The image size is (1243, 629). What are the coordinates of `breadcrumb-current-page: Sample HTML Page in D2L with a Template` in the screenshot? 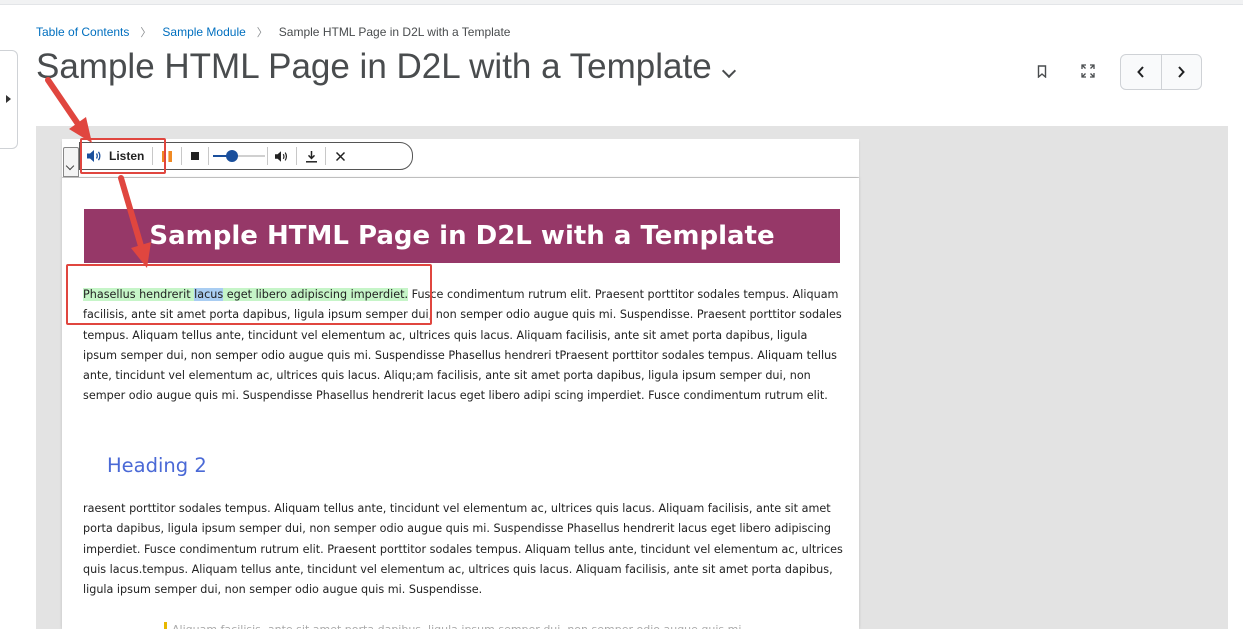 It's located at (394, 32).